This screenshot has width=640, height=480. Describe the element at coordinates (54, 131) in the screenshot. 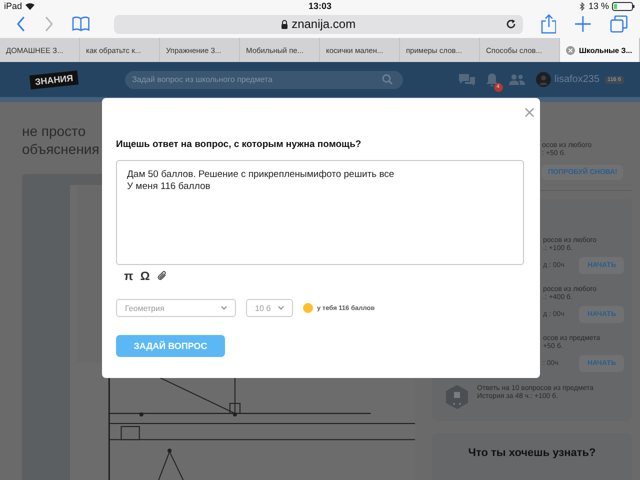

I see `article-text: не просто` at that location.